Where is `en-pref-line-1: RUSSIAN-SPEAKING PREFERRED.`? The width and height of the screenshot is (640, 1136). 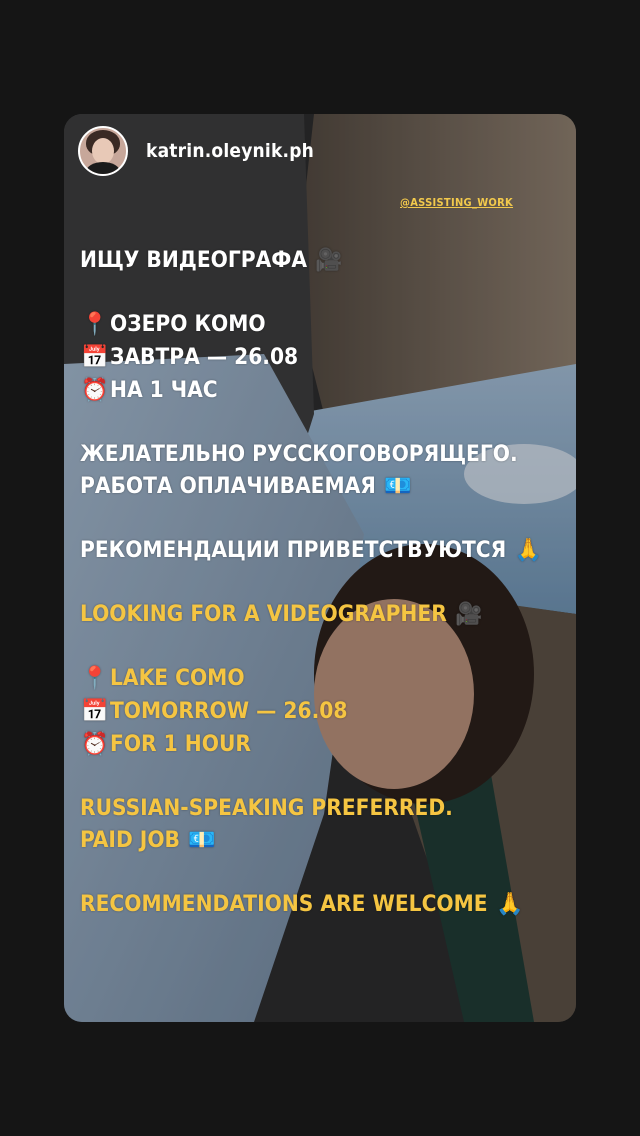
en-pref-line-1: RUSSIAN-SPEAKING PREFERRED. is located at coordinates (266, 808).